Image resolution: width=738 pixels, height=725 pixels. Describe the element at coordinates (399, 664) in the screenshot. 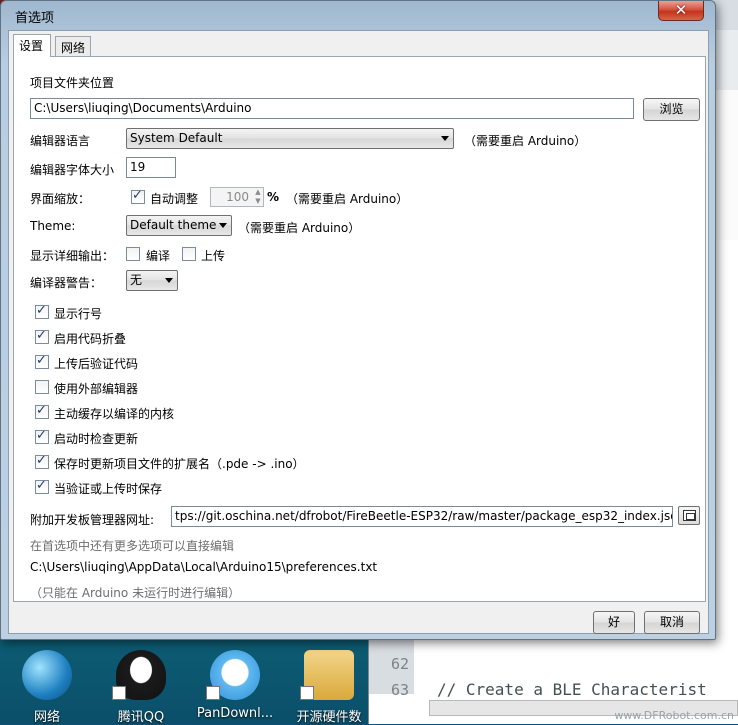

I see `line-number: 62` at that location.